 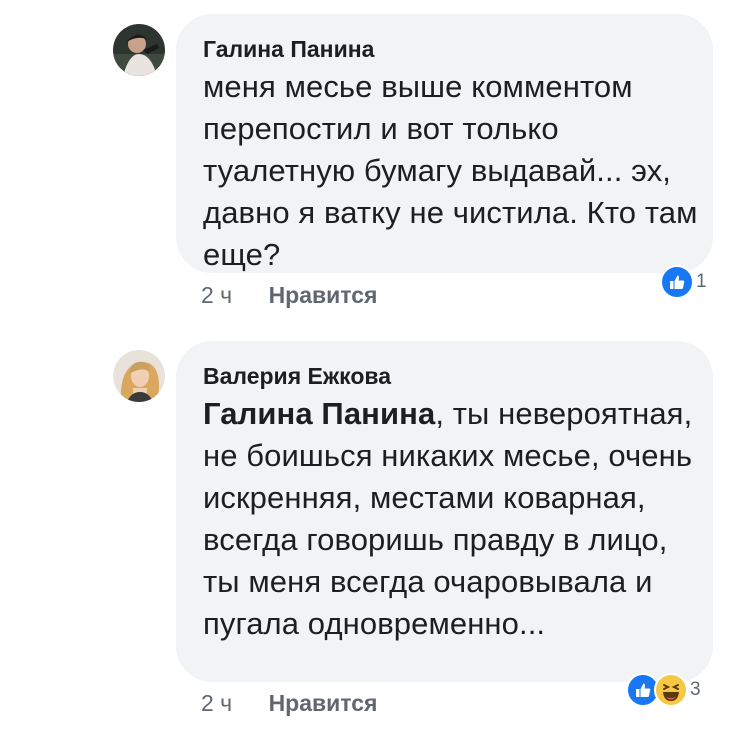 I want to click on reaction-count: 3, so click(x=695, y=689).